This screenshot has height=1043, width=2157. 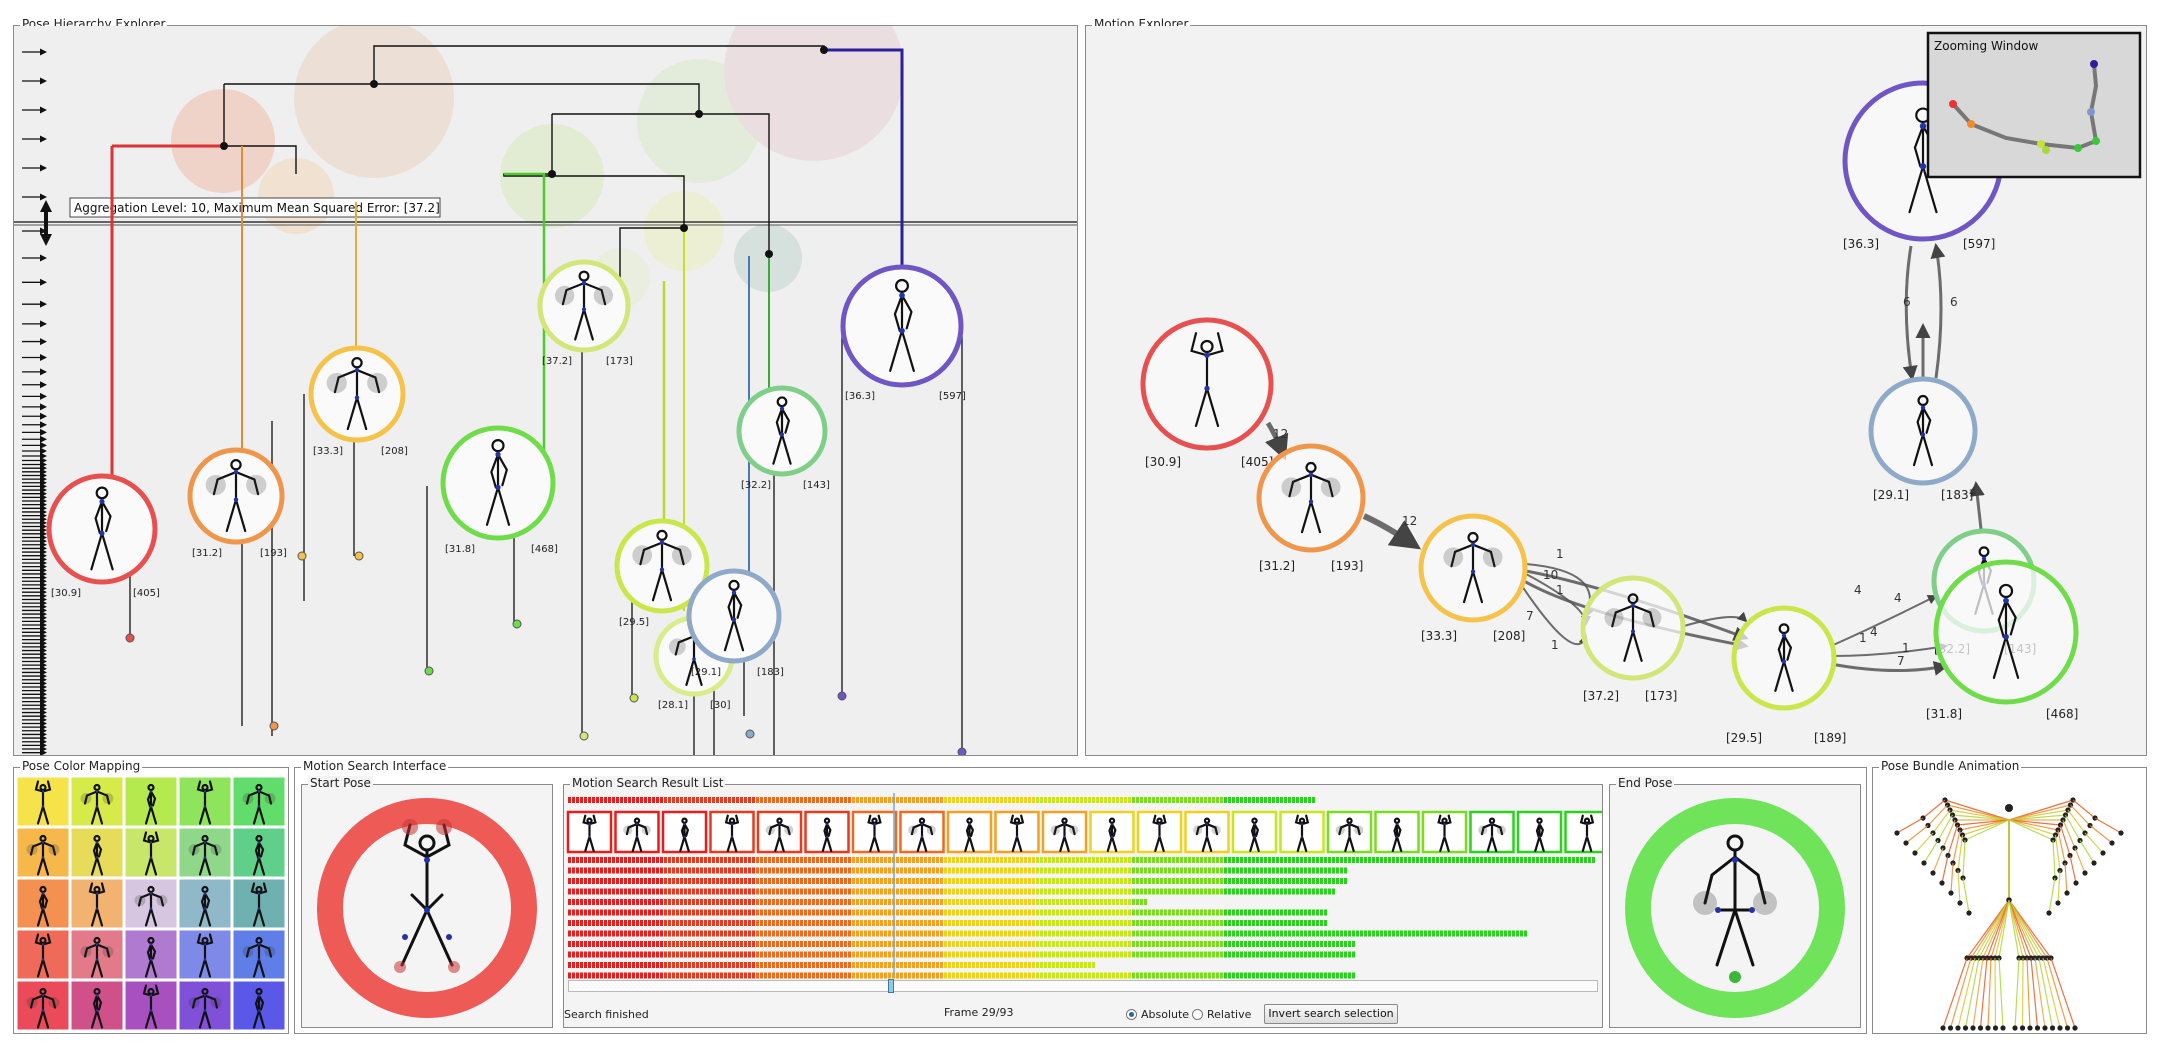 I want to click on cluster-count-label: [405], so click(x=146, y=593).